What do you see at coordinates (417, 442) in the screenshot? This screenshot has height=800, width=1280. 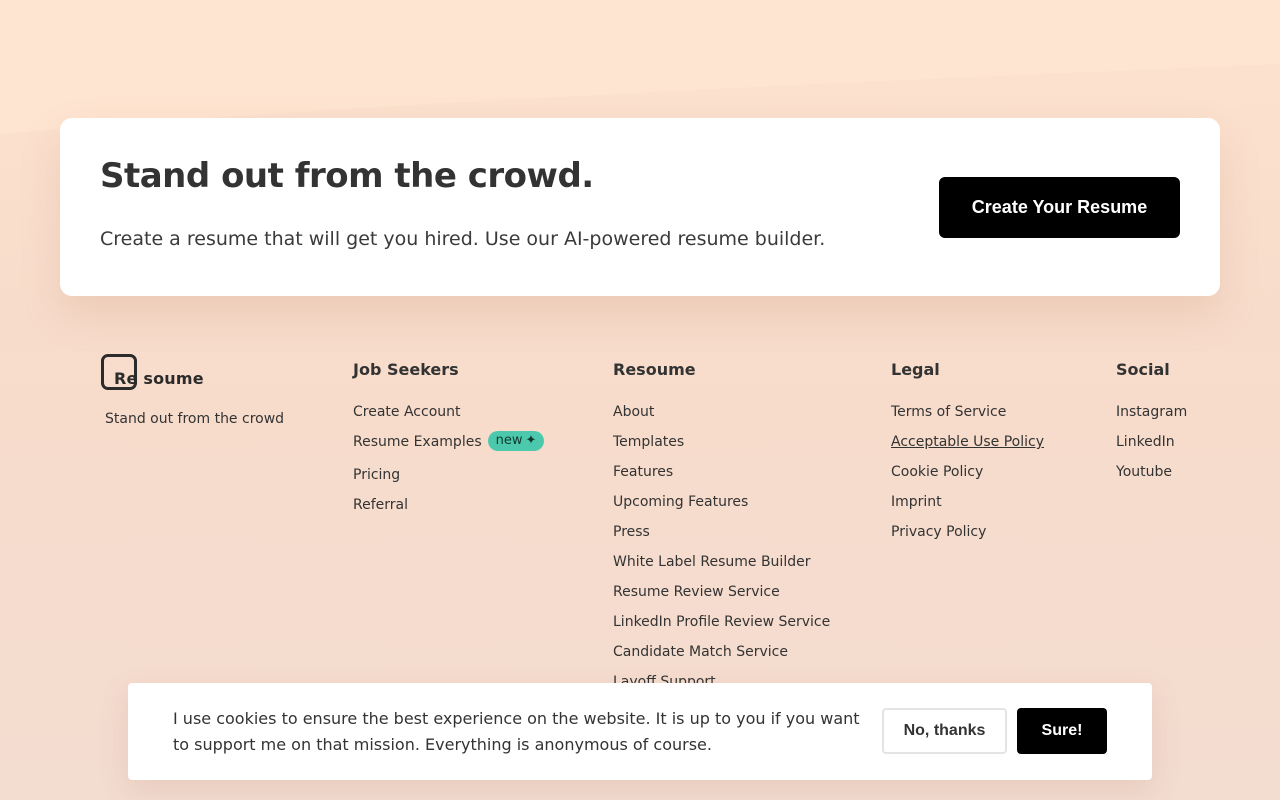 I see `resume-examples-link: Resume Examples` at bounding box center [417, 442].